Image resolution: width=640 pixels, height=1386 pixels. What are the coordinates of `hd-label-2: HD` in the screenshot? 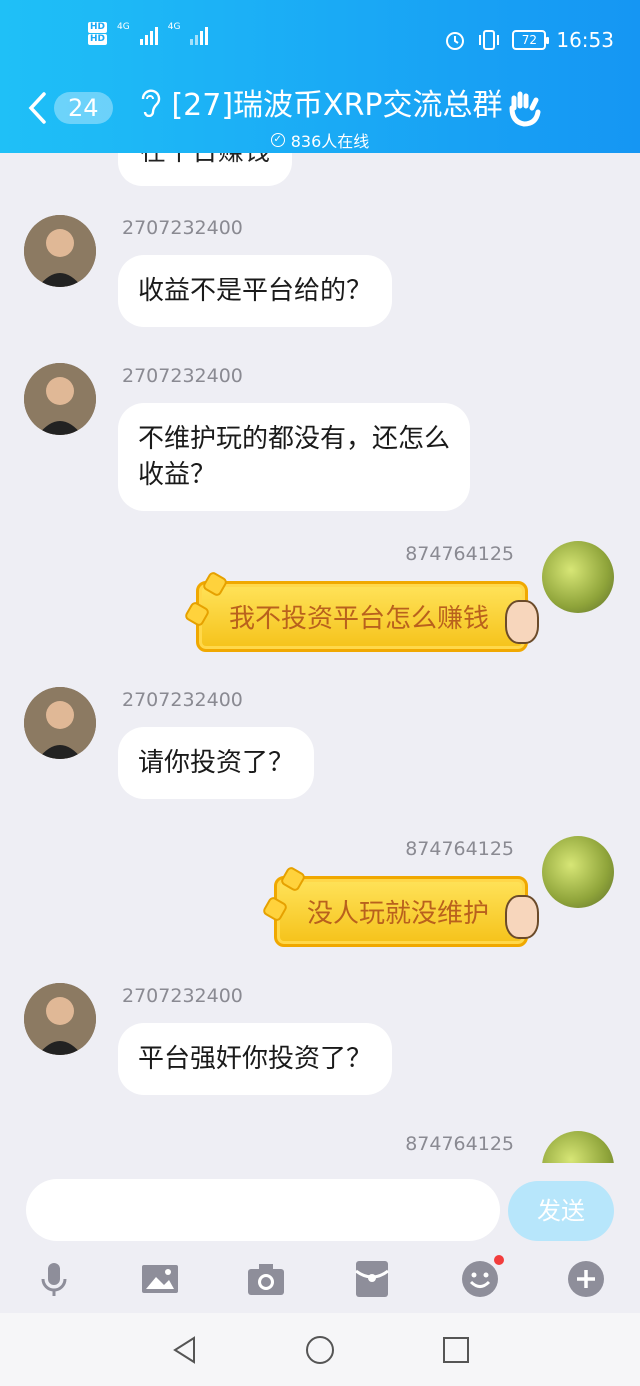 It's located at (98, 39).